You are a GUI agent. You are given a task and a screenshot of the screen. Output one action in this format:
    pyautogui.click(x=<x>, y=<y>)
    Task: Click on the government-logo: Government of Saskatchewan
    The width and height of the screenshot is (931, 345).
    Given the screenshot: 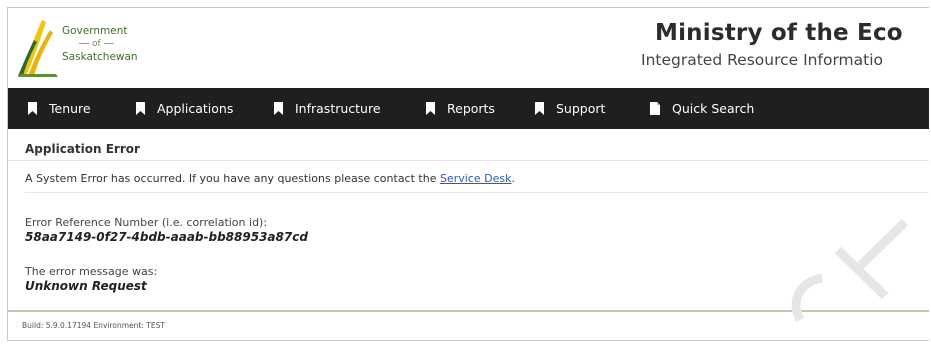 What is the action you would take?
    pyautogui.click(x=93, y=47)
    